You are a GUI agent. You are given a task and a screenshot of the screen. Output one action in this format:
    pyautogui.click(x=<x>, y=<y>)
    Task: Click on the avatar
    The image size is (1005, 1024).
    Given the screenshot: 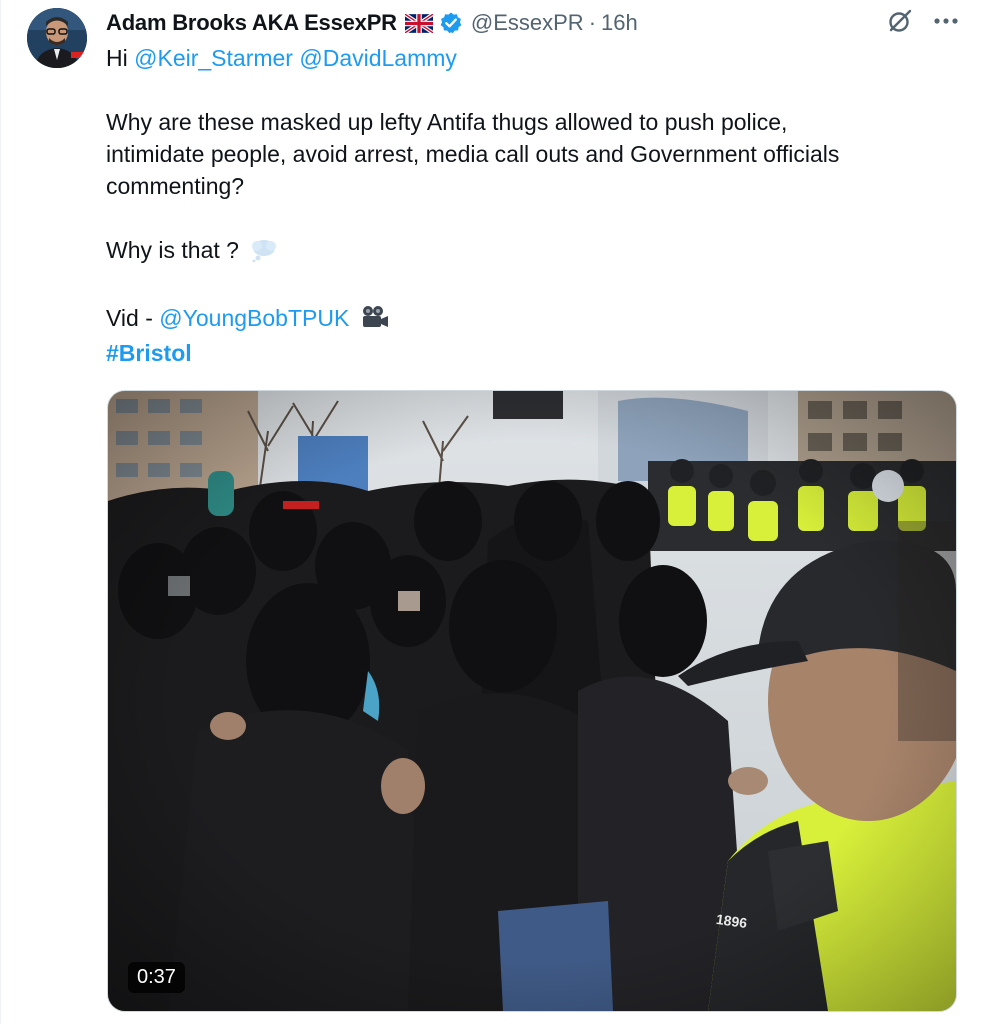 What is the action you would take?
    pyautogui.click(x=57, y=38)
    